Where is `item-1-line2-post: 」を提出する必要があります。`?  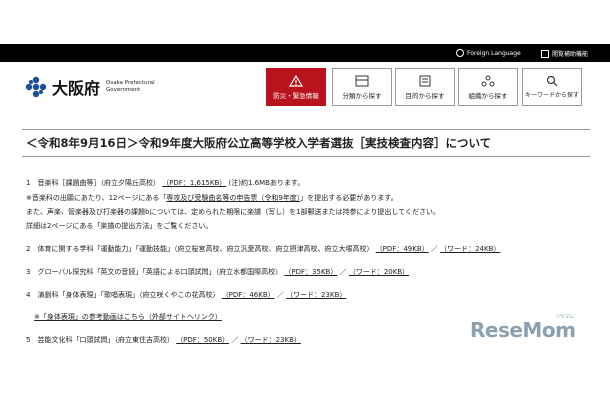 item-1-line2-post: 」を提出する必要があります。 is located at coordinates (349, 198).